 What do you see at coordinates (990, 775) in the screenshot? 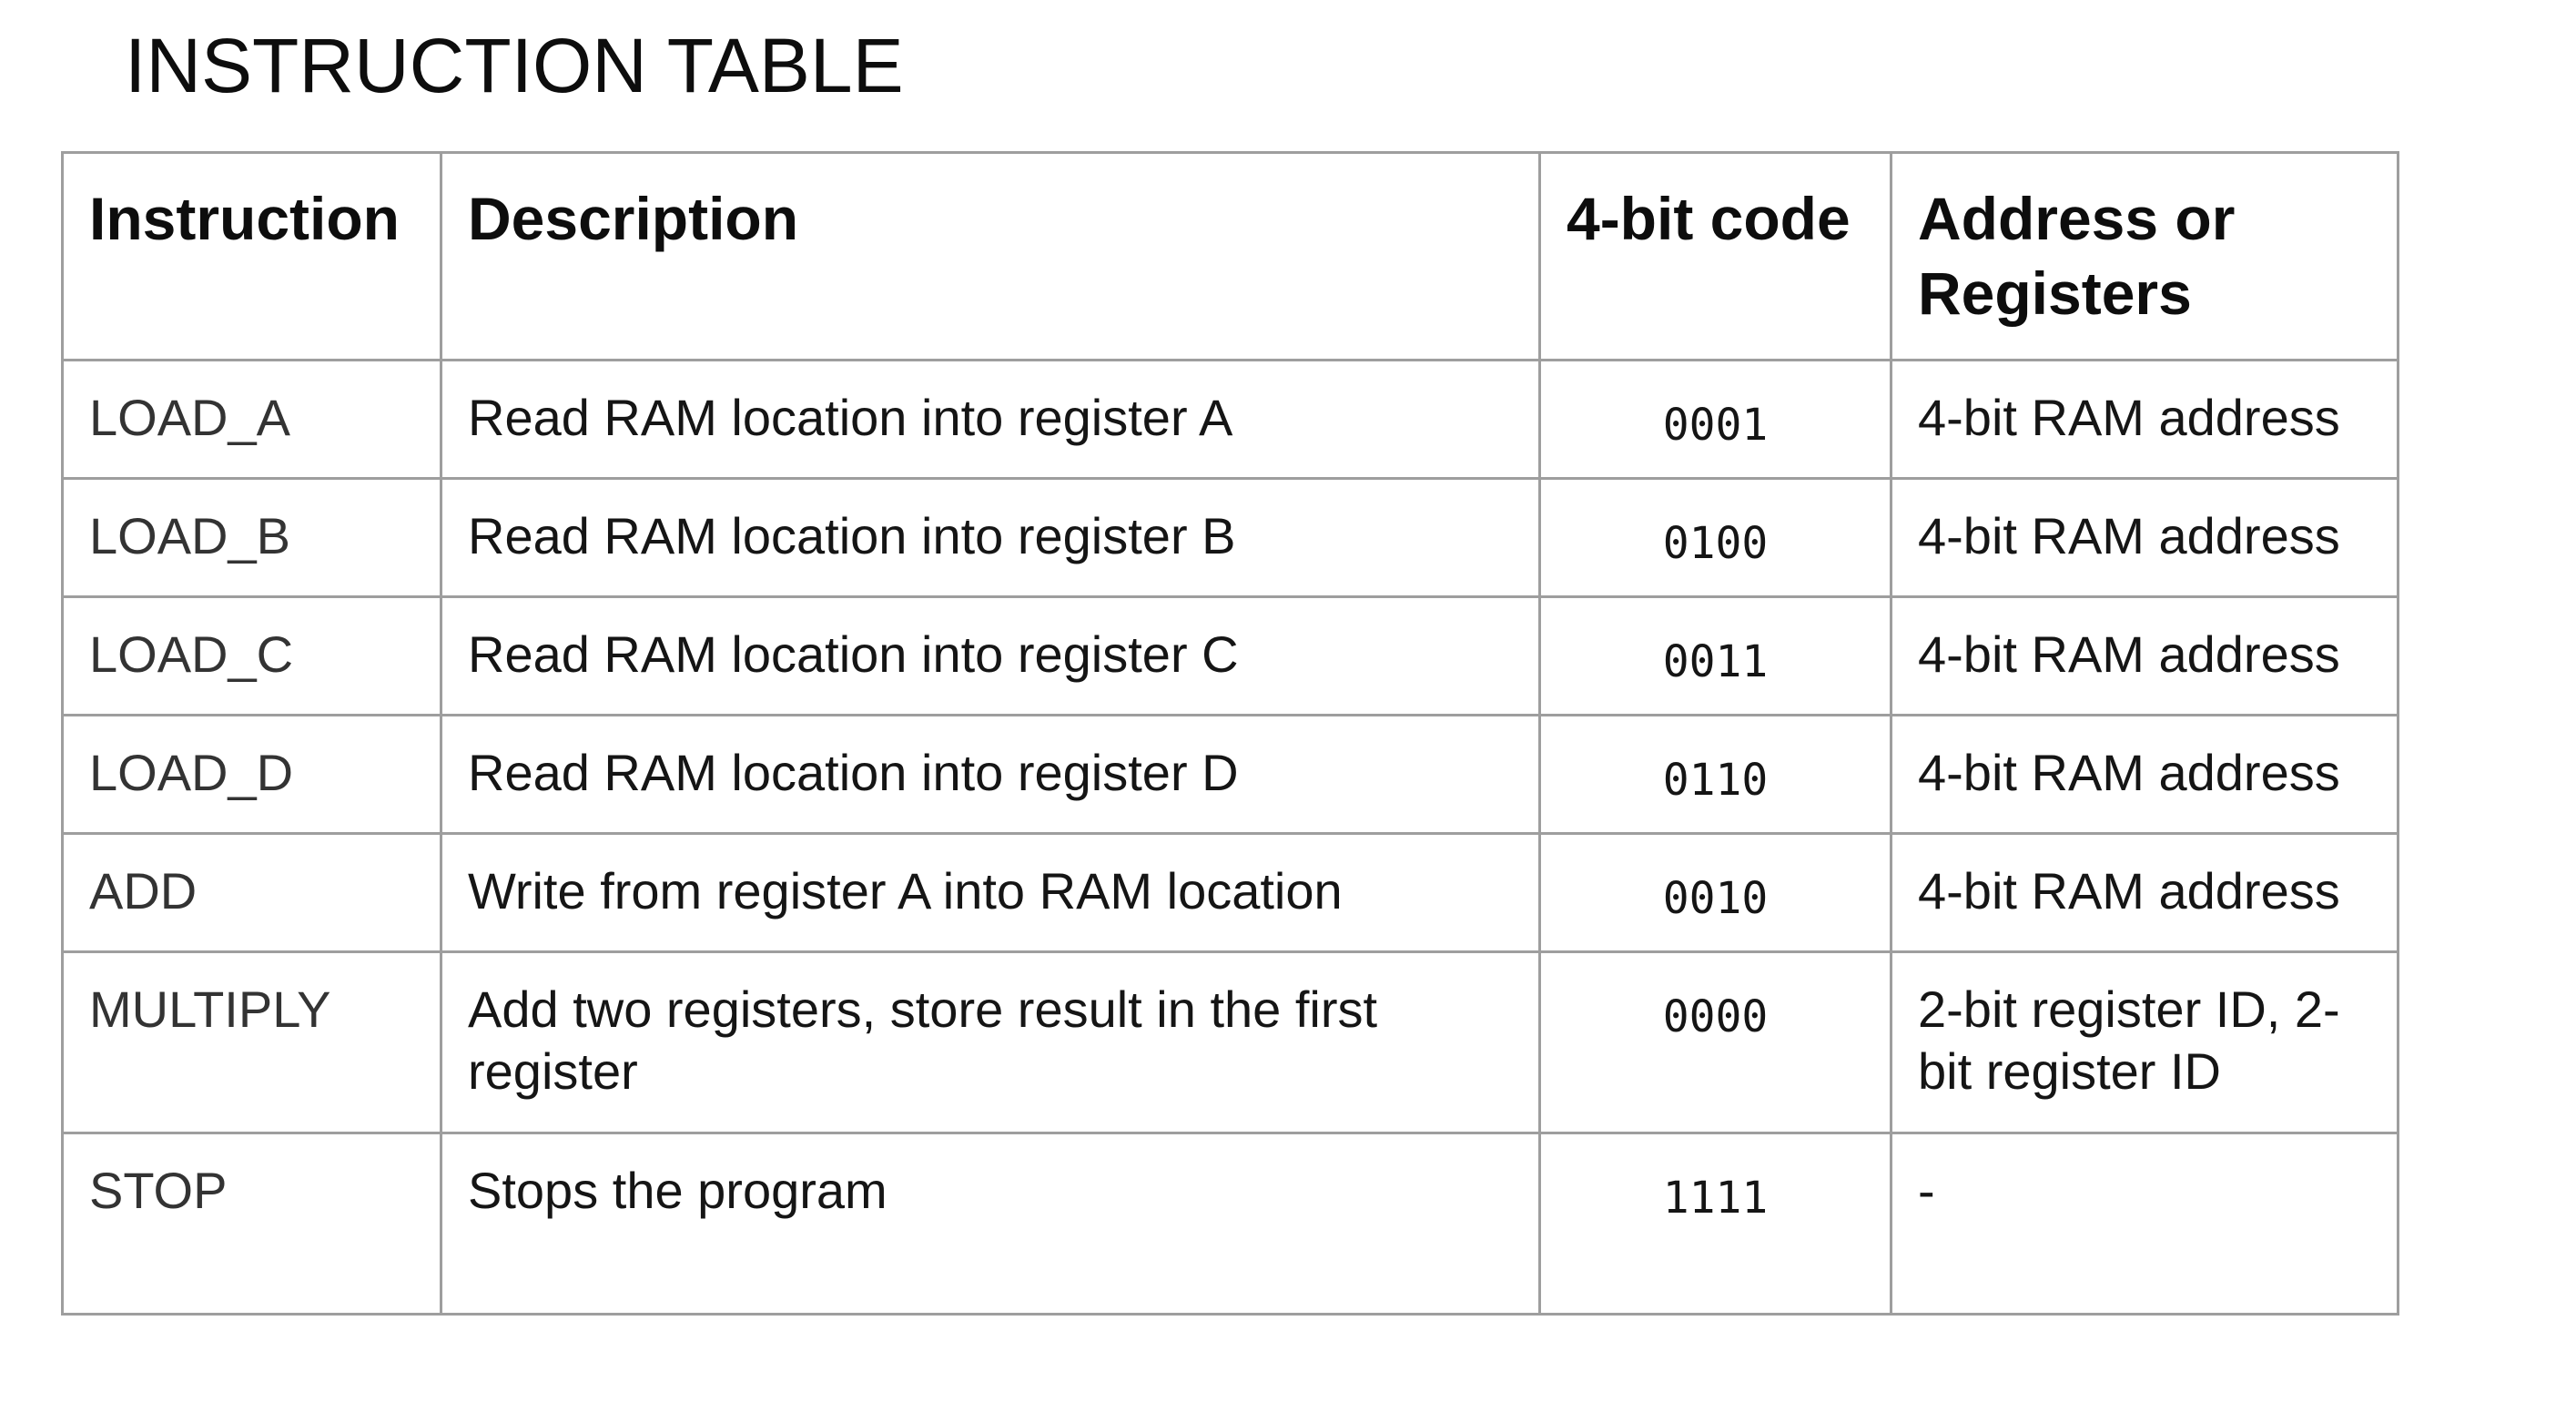
I see `description-cell: Read RAM location into register D` at bounding box center [990, 775].